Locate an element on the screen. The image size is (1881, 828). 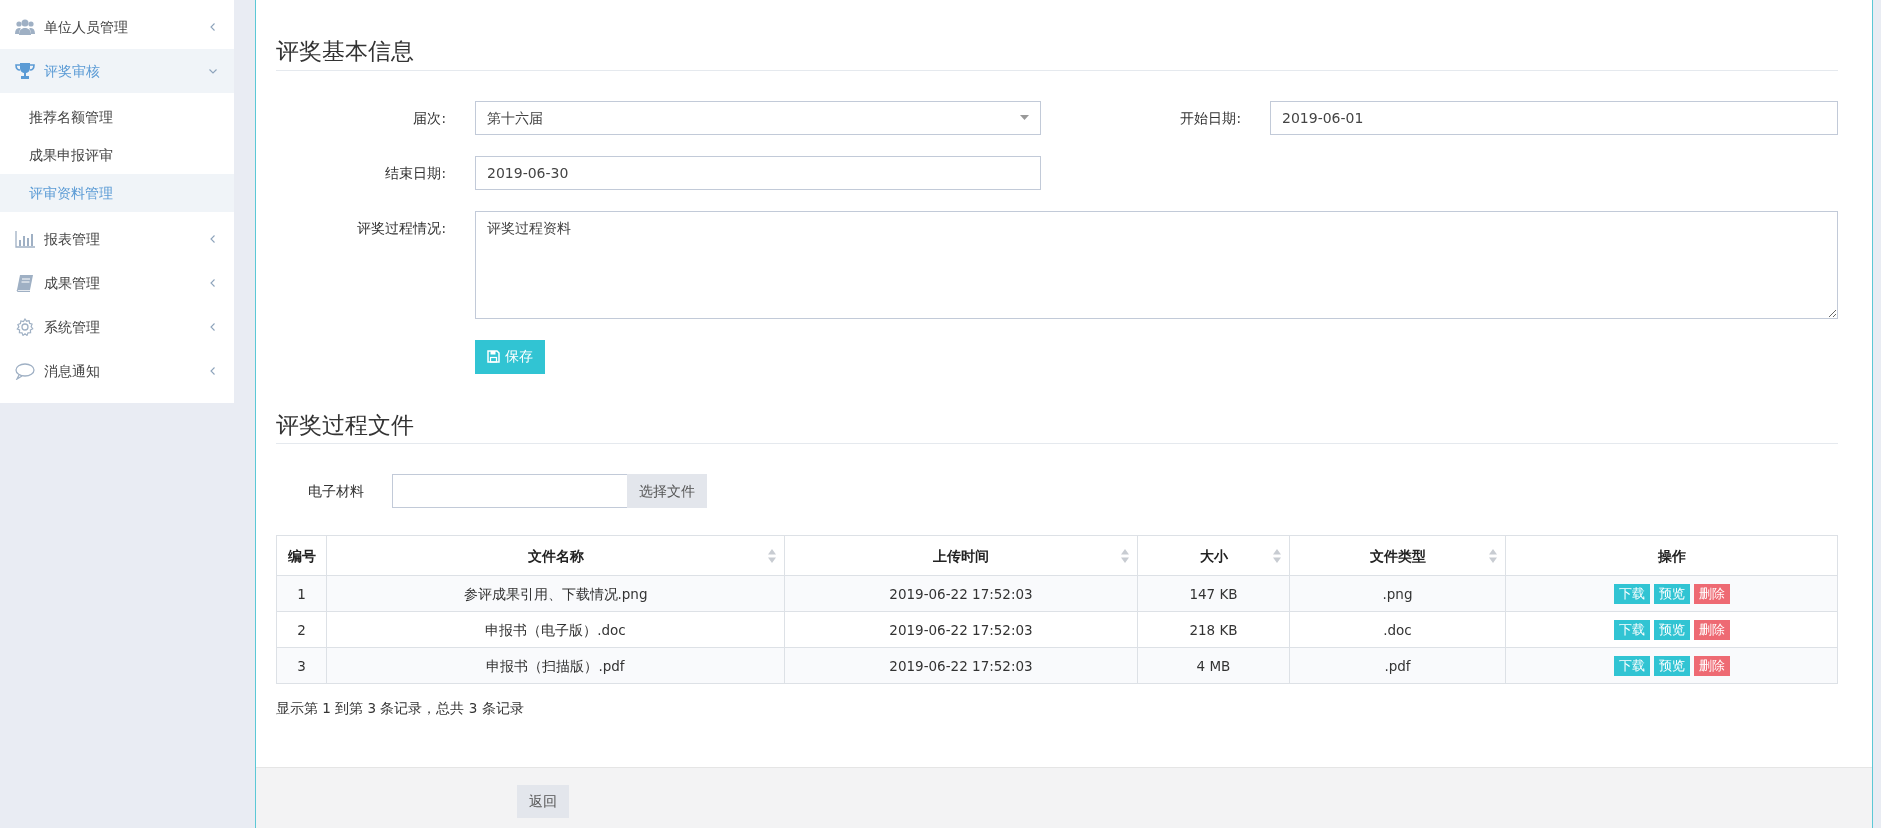
table-cell: 参评成果引用、下载情况.png is located at coordinates (555, 593).